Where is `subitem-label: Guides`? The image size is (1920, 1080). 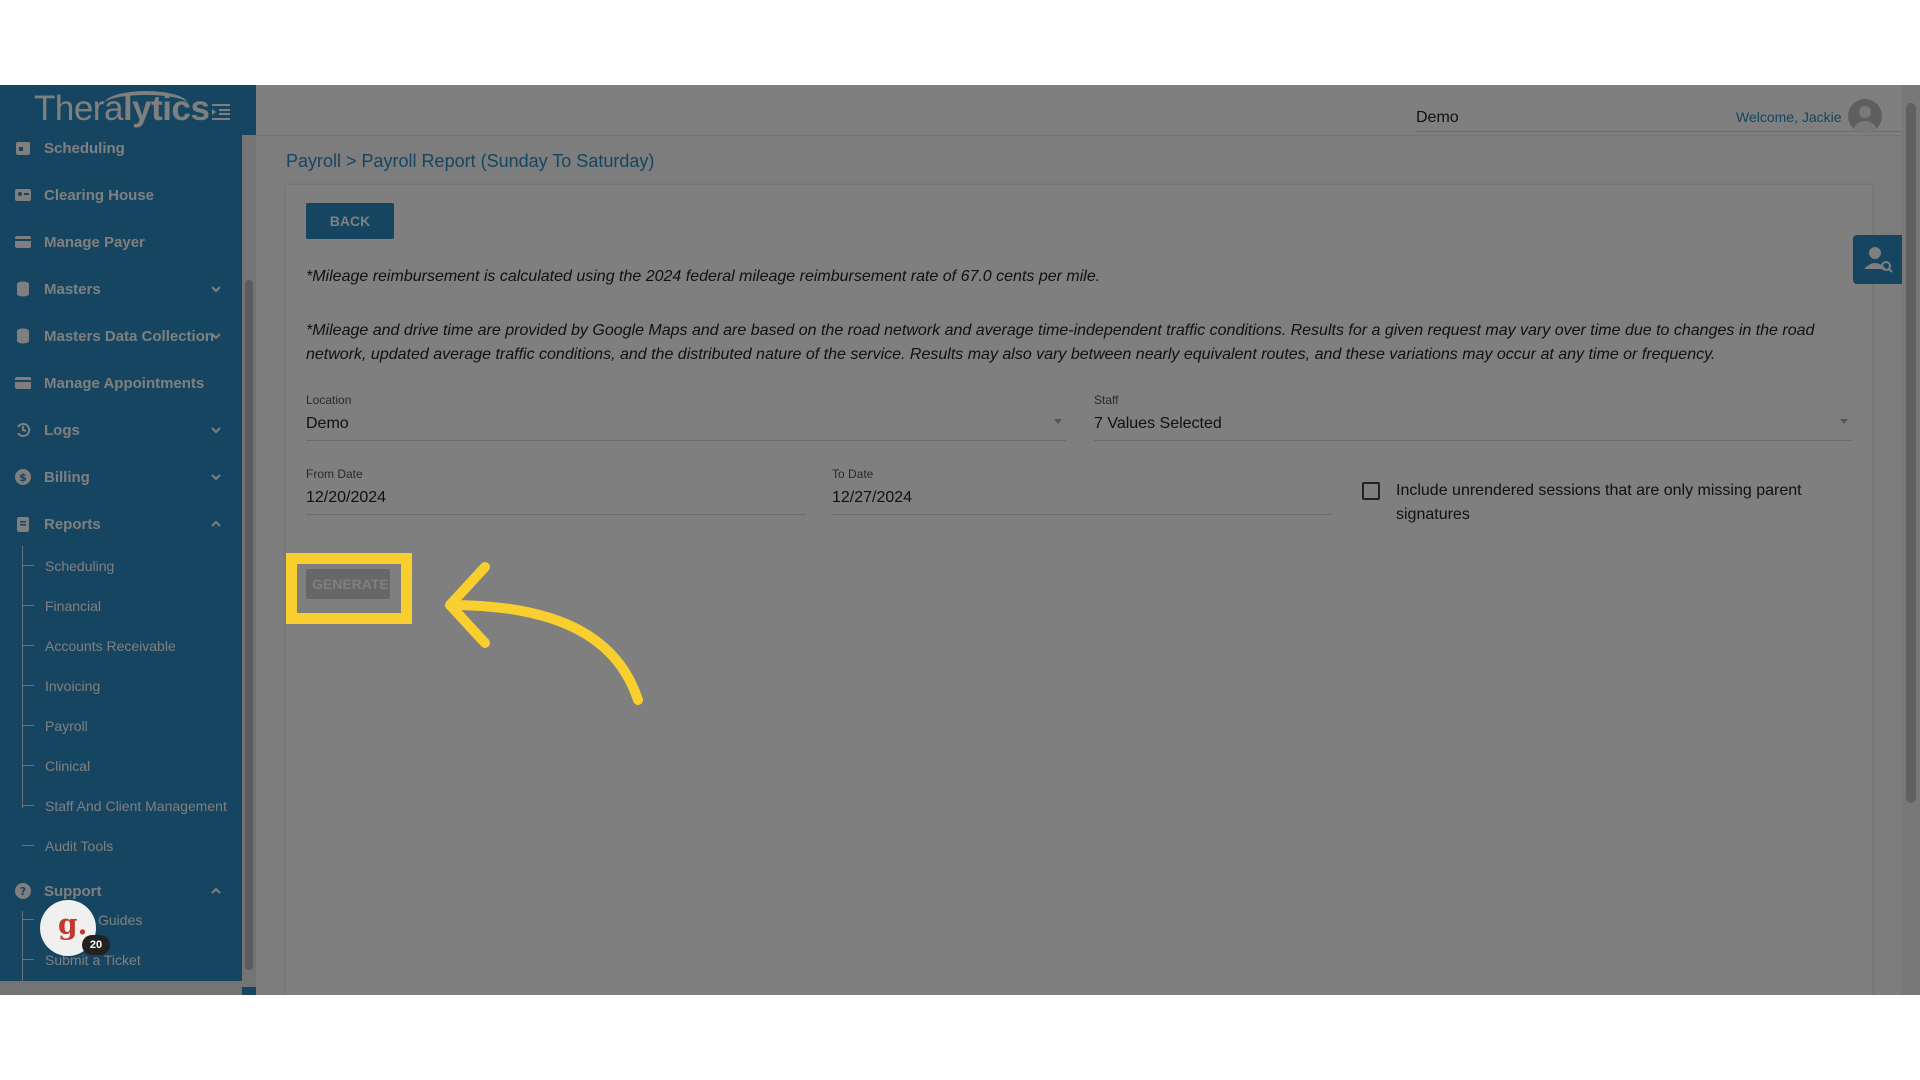 subitem-label: Guides is located at coordinates (120, 920).